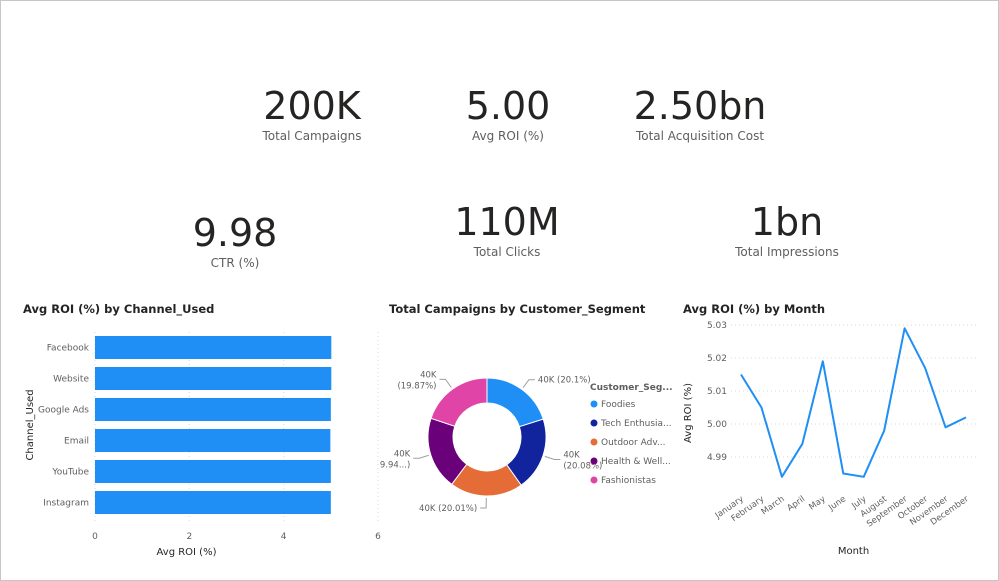 The width and height of the screenshot is (999, 581). I want to click on kpi-value: 110M, so click(507, 222).